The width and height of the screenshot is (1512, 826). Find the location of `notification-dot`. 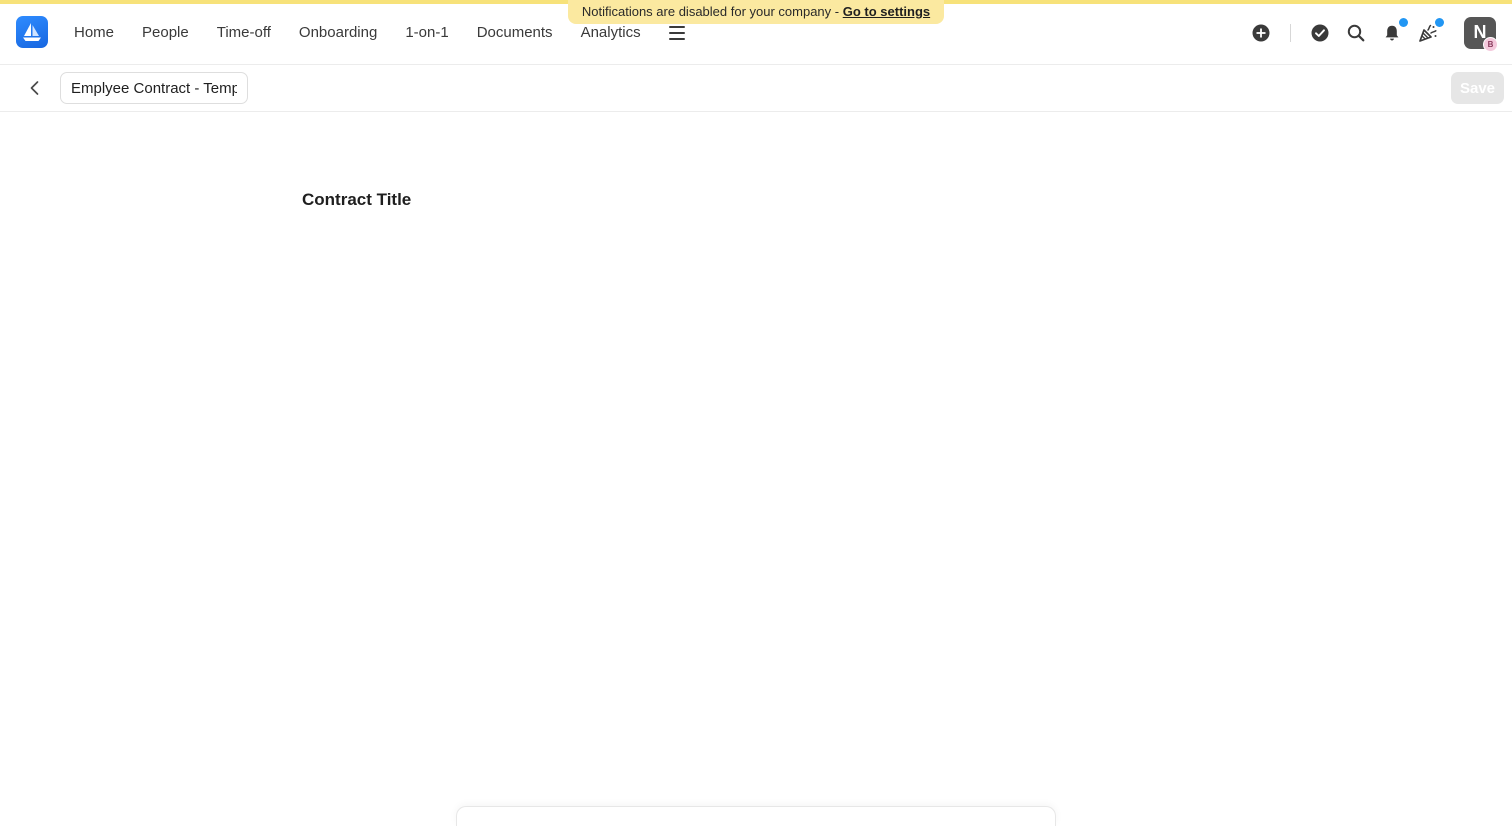

notification-dot is located at coordinates (1403, 22).